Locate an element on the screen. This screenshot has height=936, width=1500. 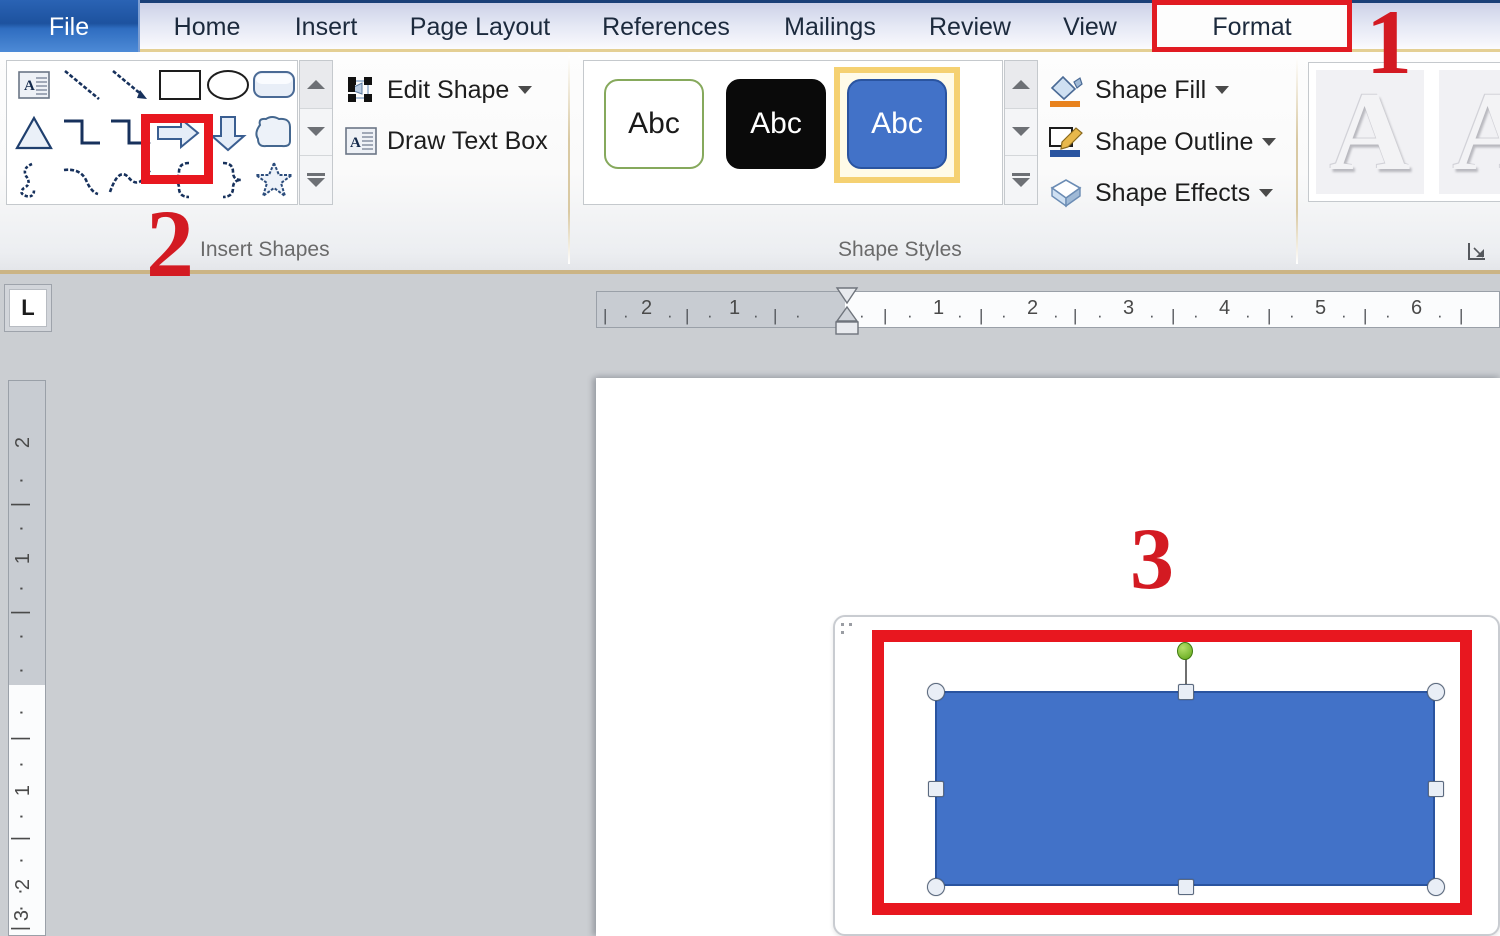
hruler-label-right-6: 6 is located at coordinates (1417, 308).